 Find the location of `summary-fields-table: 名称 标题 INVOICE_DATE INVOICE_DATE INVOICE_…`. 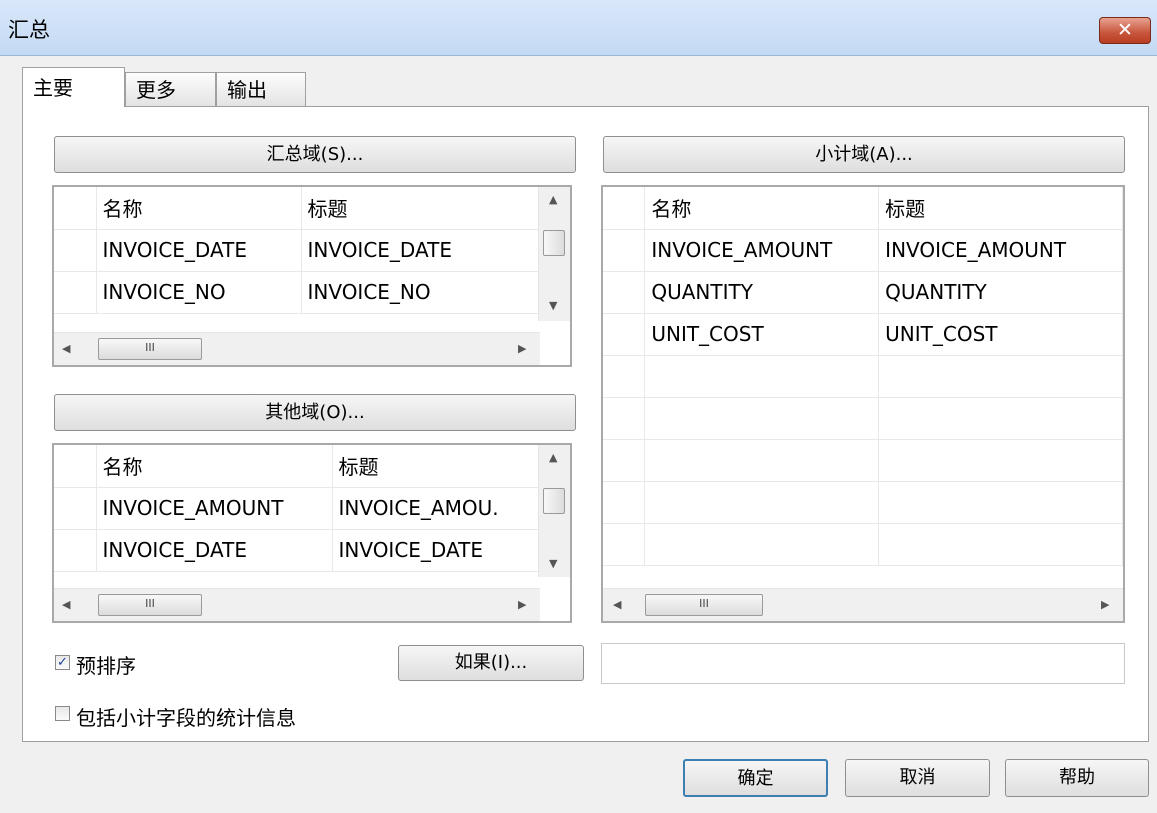

summary-fields-table: 名称 标题 INVOICE_DATE INVOICE_DATE INVOICE_… is located at coordinates (298, 250).